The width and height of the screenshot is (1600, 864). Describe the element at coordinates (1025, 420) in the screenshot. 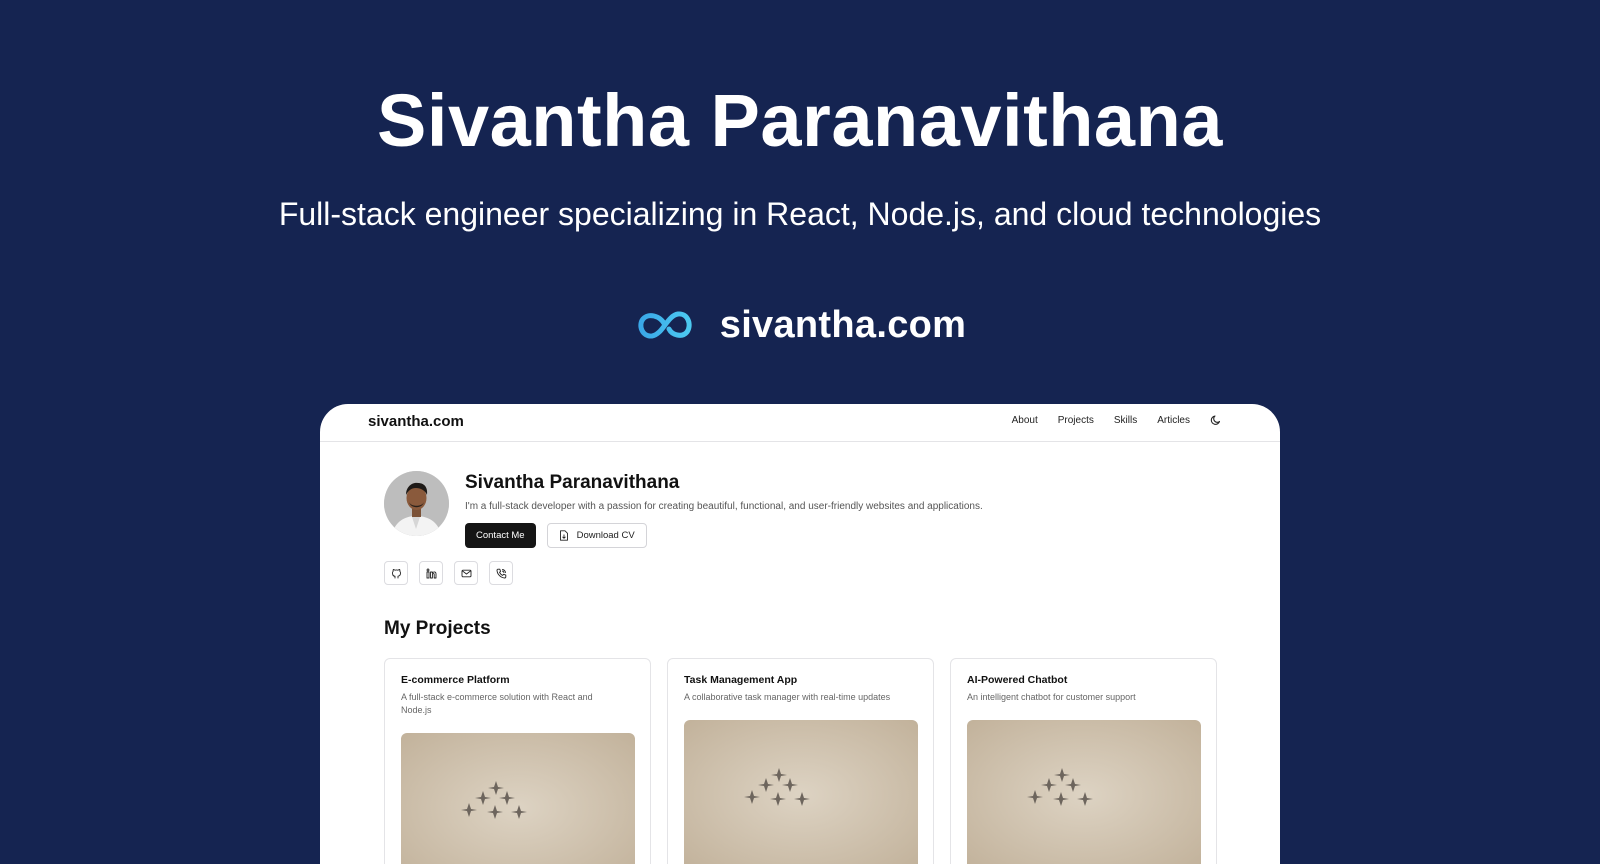

I see `nav-link-about: About` at that location.